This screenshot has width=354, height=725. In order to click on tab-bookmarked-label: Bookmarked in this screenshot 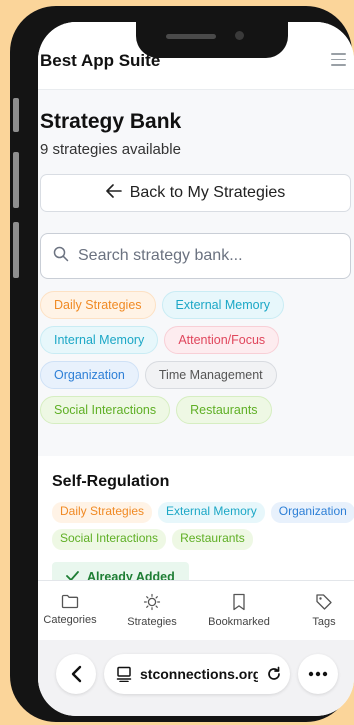, I will do `click(239, 622)`.